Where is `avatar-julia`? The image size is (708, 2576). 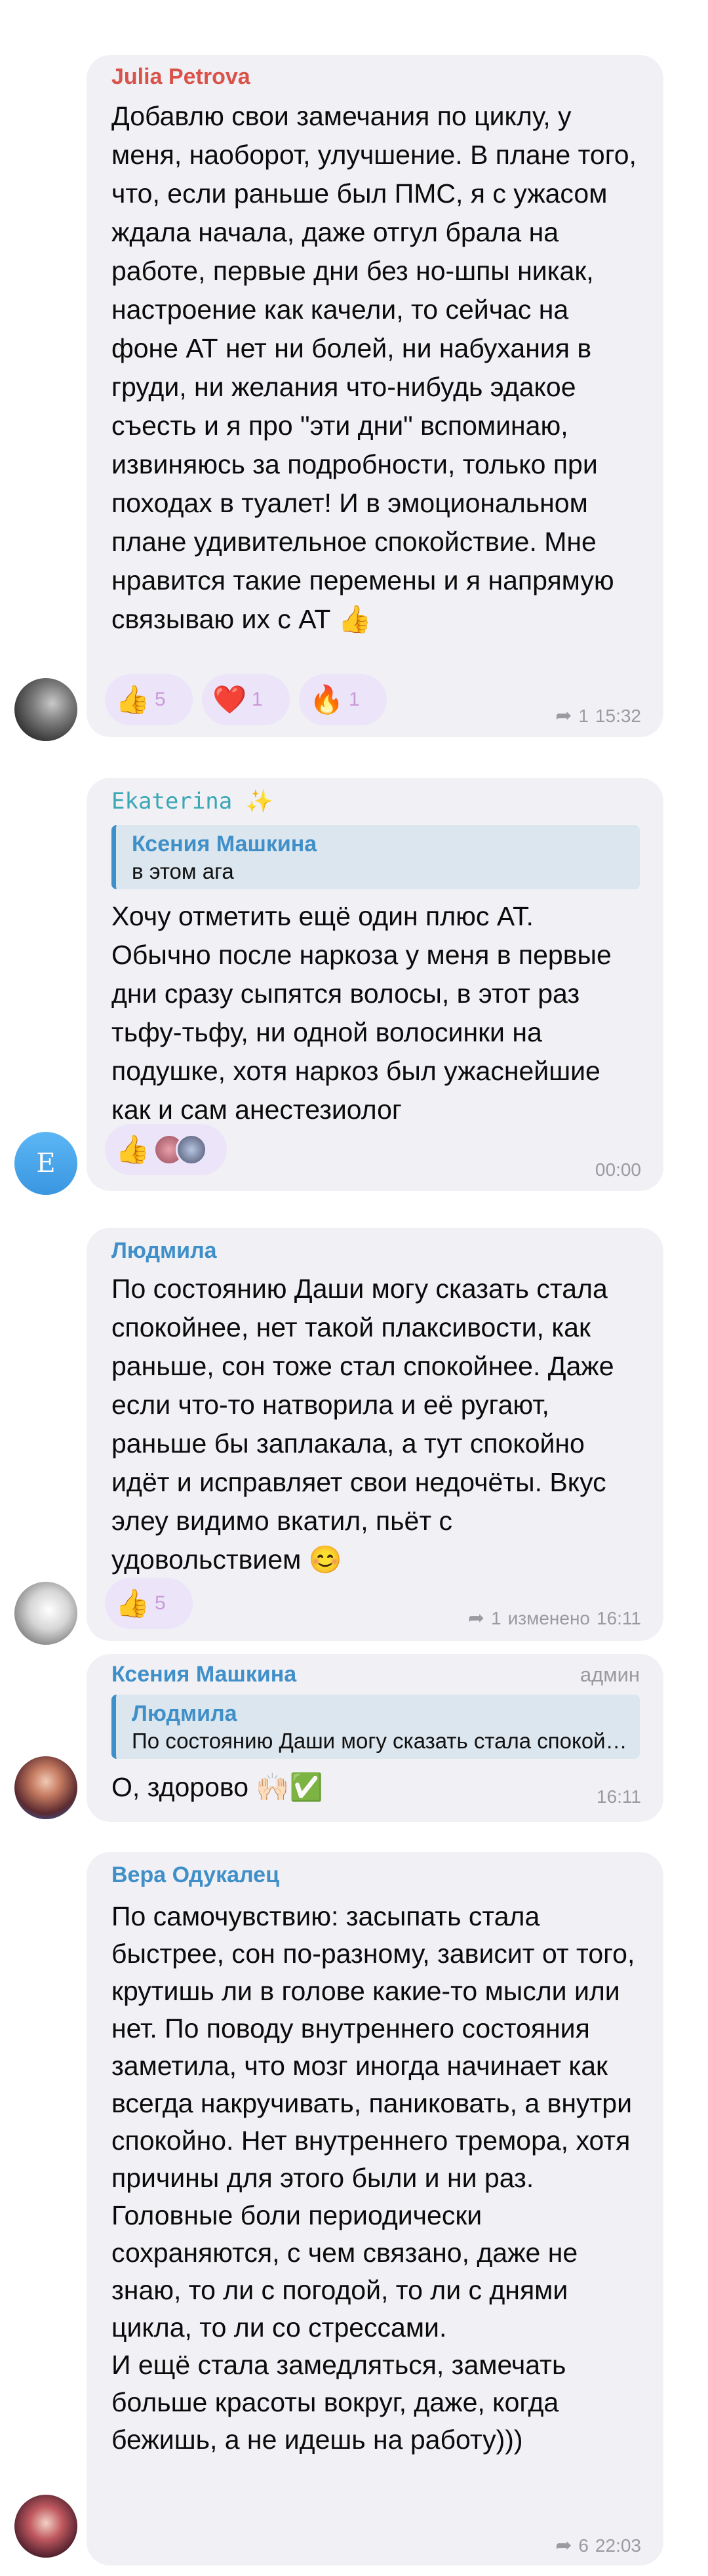 avatar-julia is located at coordinates (45, 709).